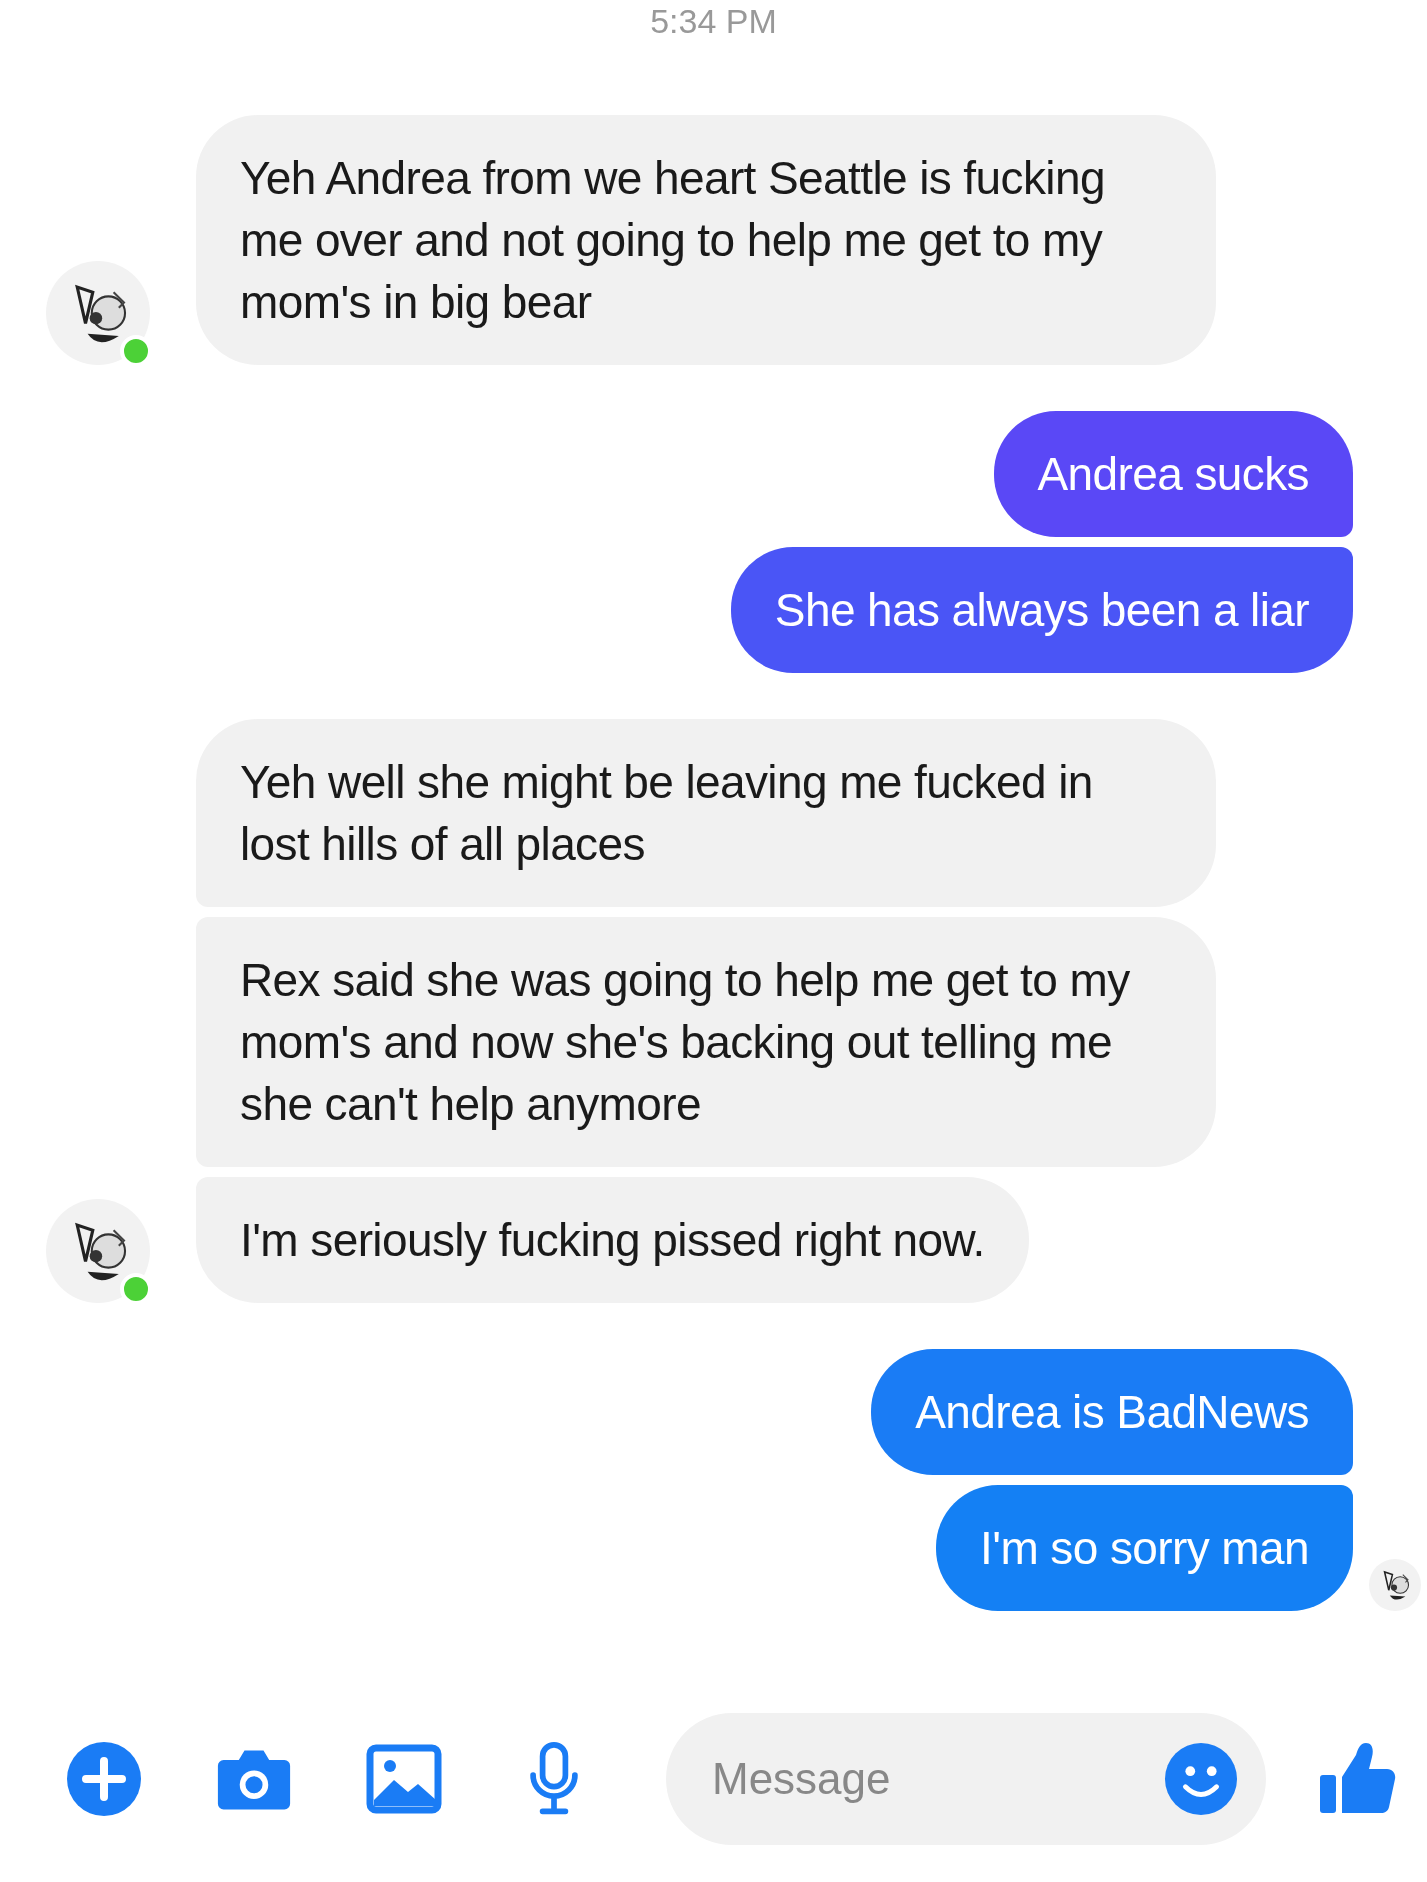 The height and width of the screenshot is (1882, 1427). Describe the element at coordinates (706, 1042) in the screenshot. I see `message-bubble: Rex said she was going to help me get to my mom's and now she's backing out telling me she can't help anymore` at that location.